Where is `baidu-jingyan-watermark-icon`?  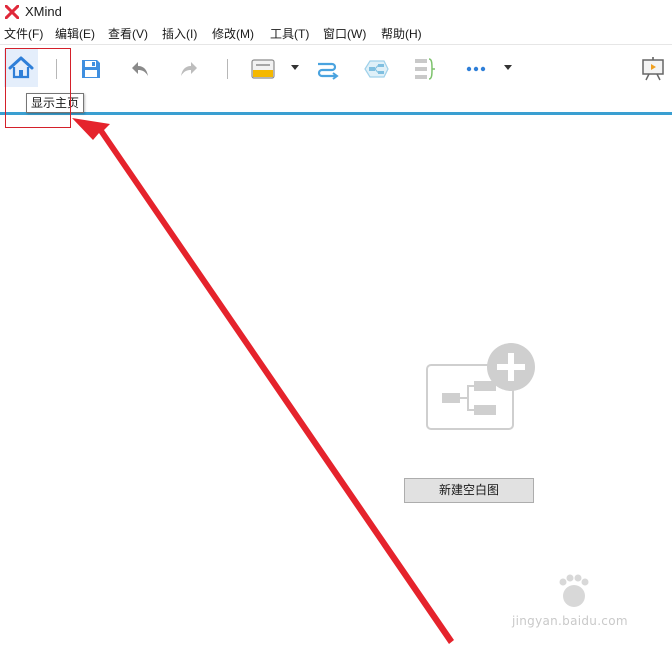 baidu-jingyan-watermark-icon is located at coordinates (574, 590).